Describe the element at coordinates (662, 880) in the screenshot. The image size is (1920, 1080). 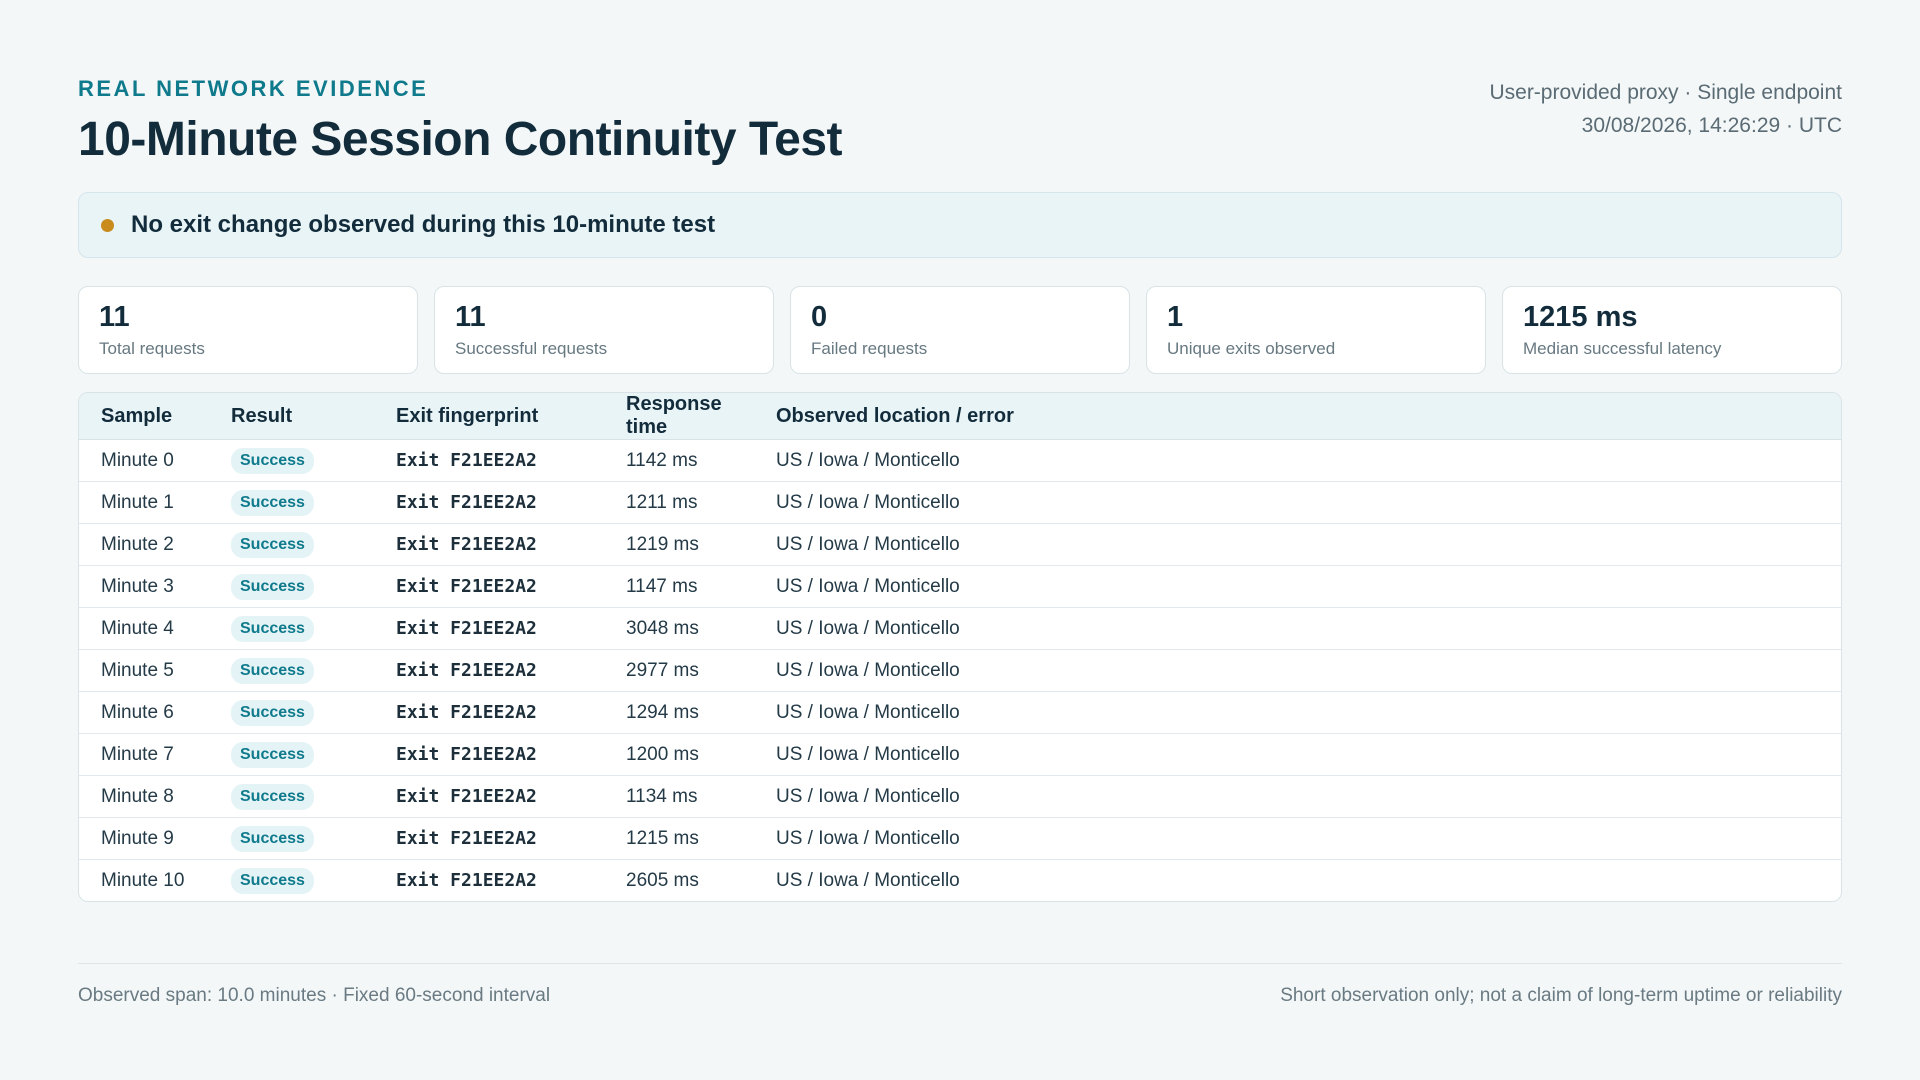
I see `cell-response-time: 2605 ms` at that location.